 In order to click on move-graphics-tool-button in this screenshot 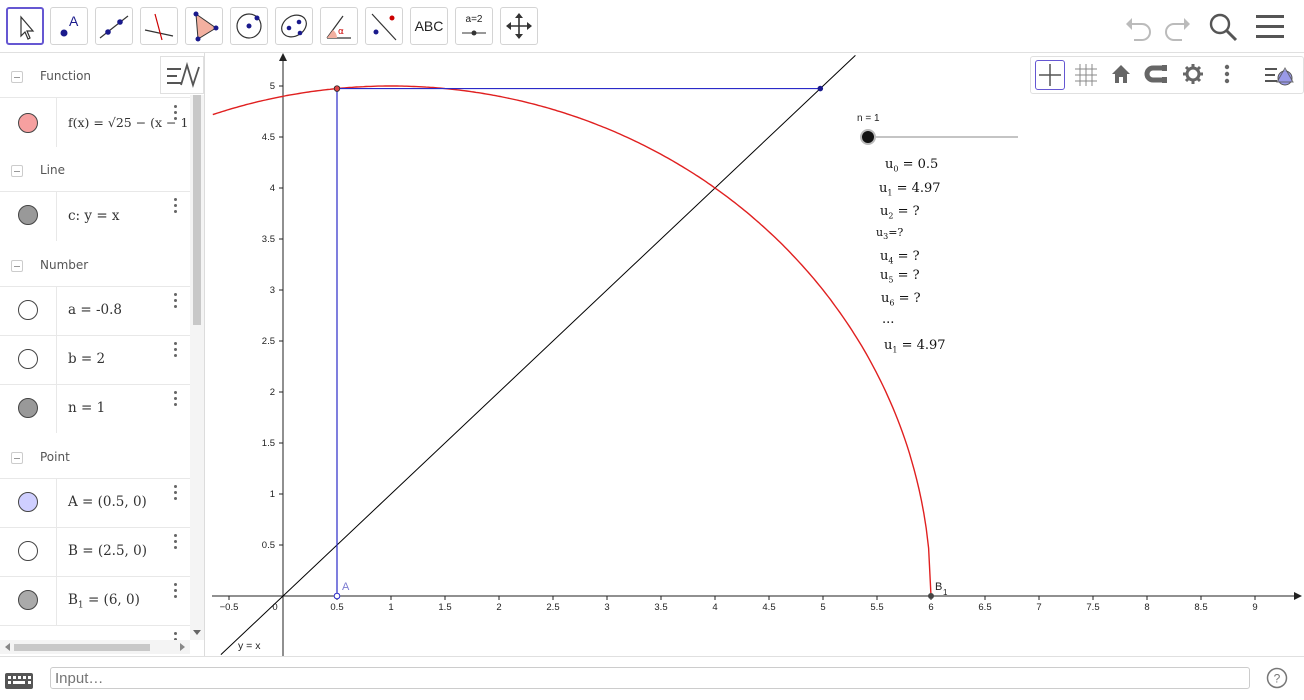, I will do `click(519, 26)`.